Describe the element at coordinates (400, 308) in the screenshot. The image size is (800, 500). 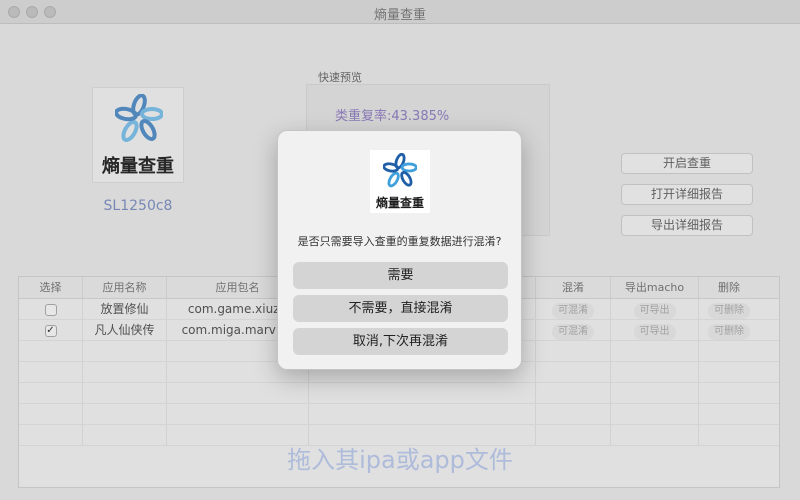
I see `skip-button: 不需要，直接混淆` at that location.